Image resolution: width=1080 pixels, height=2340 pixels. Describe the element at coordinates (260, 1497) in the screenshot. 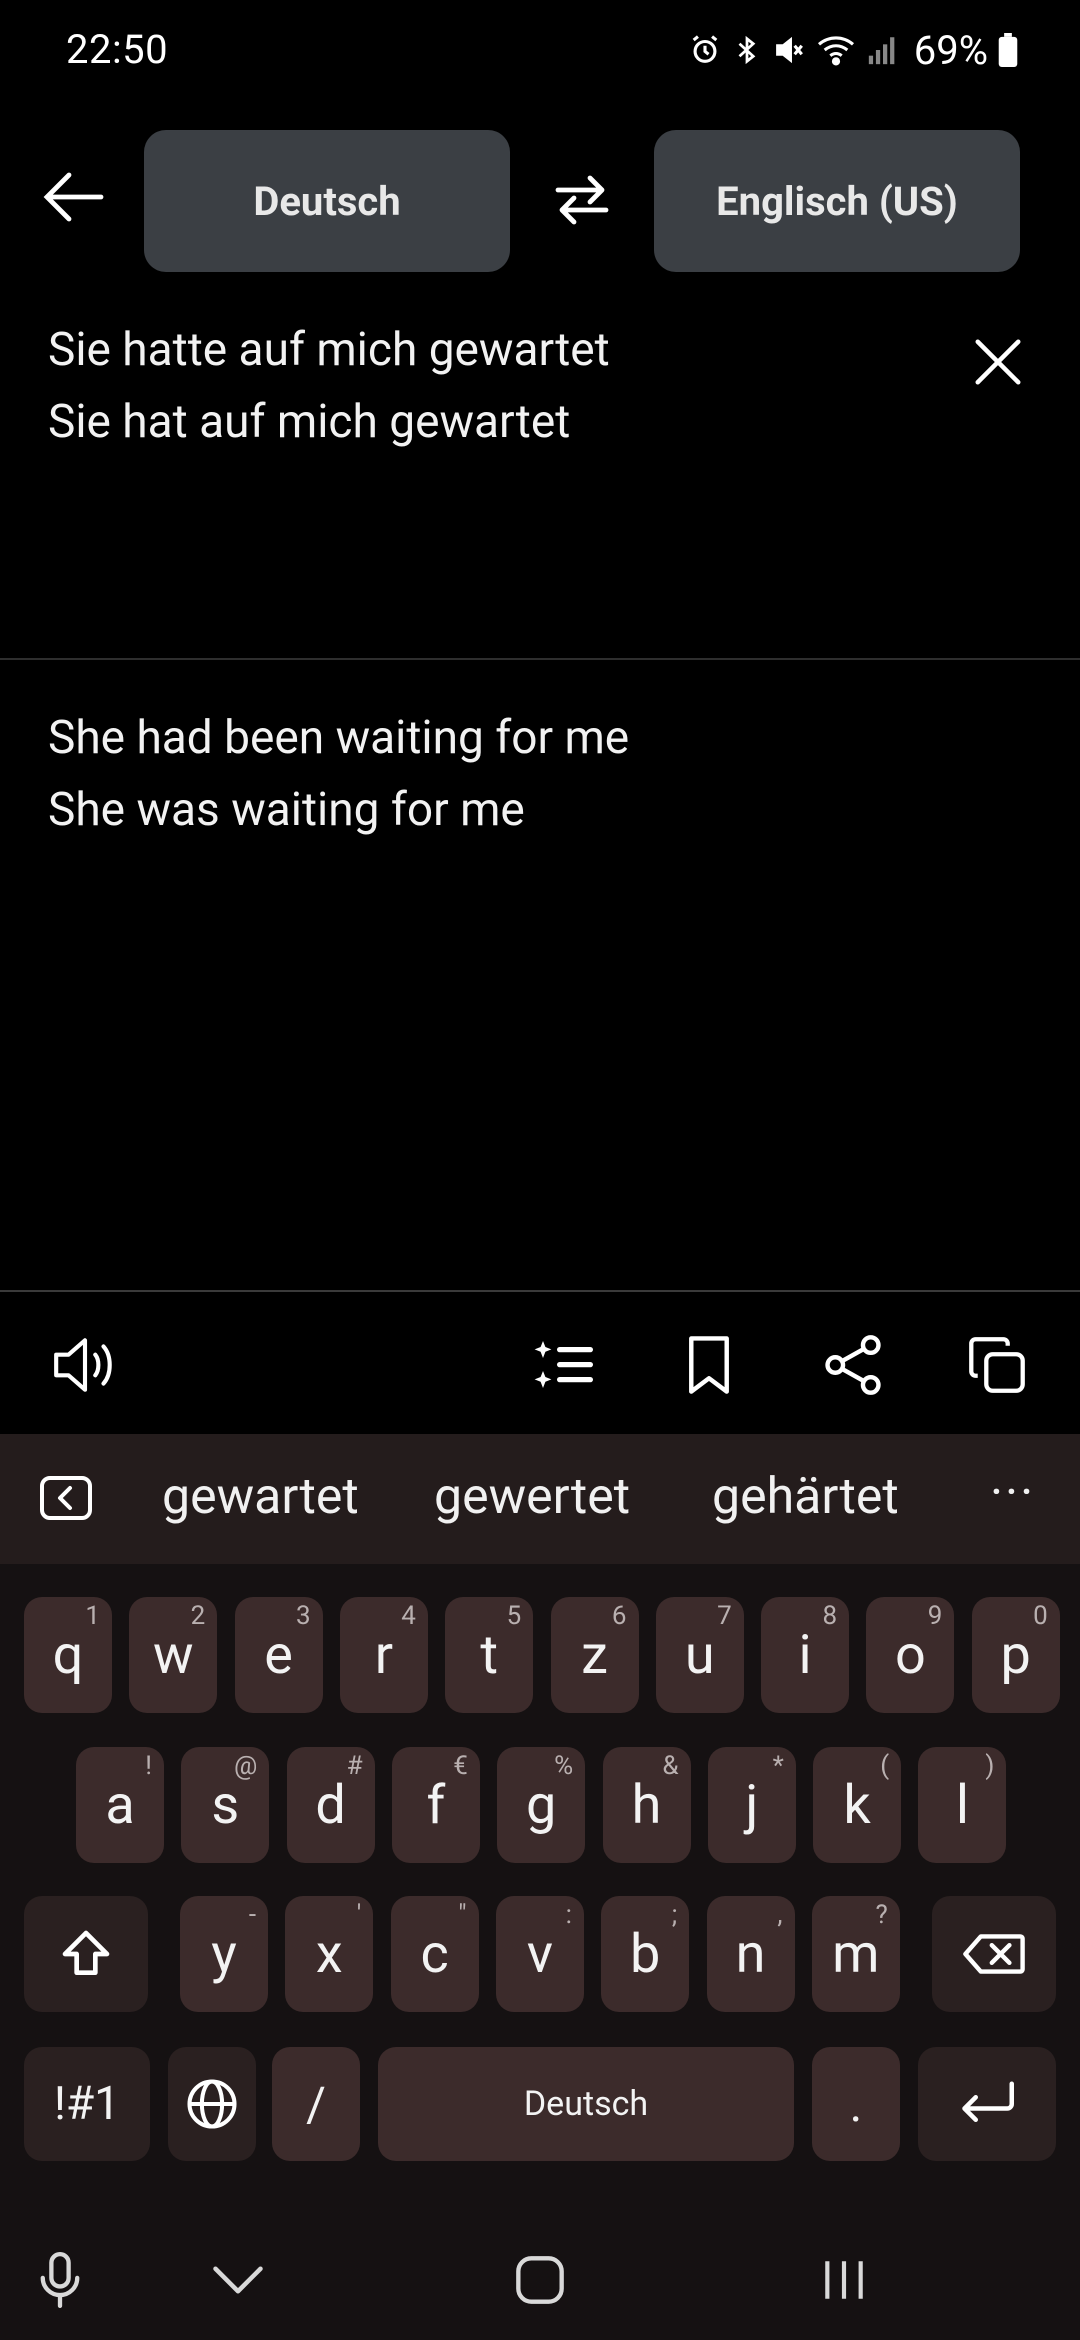

I see `suggestion: gewartet` at that location.